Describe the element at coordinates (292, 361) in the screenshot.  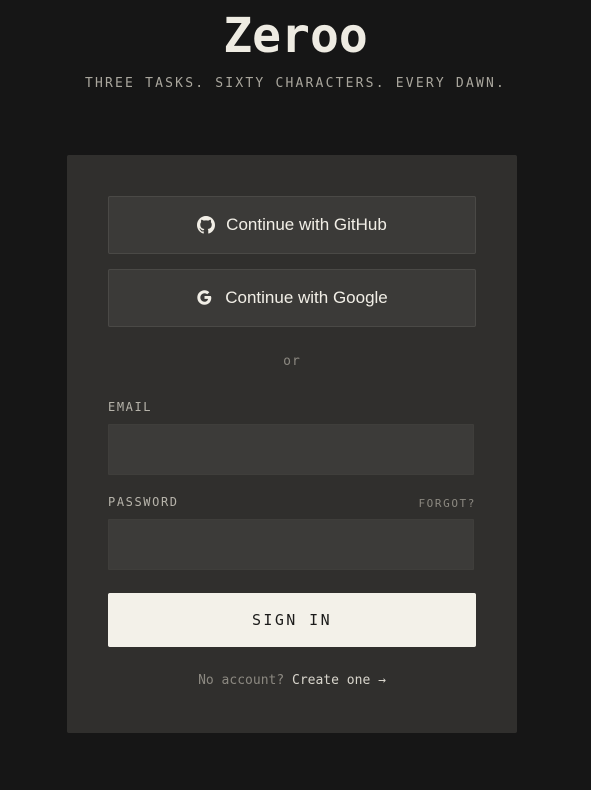
I see `or-divider: or` at that location.